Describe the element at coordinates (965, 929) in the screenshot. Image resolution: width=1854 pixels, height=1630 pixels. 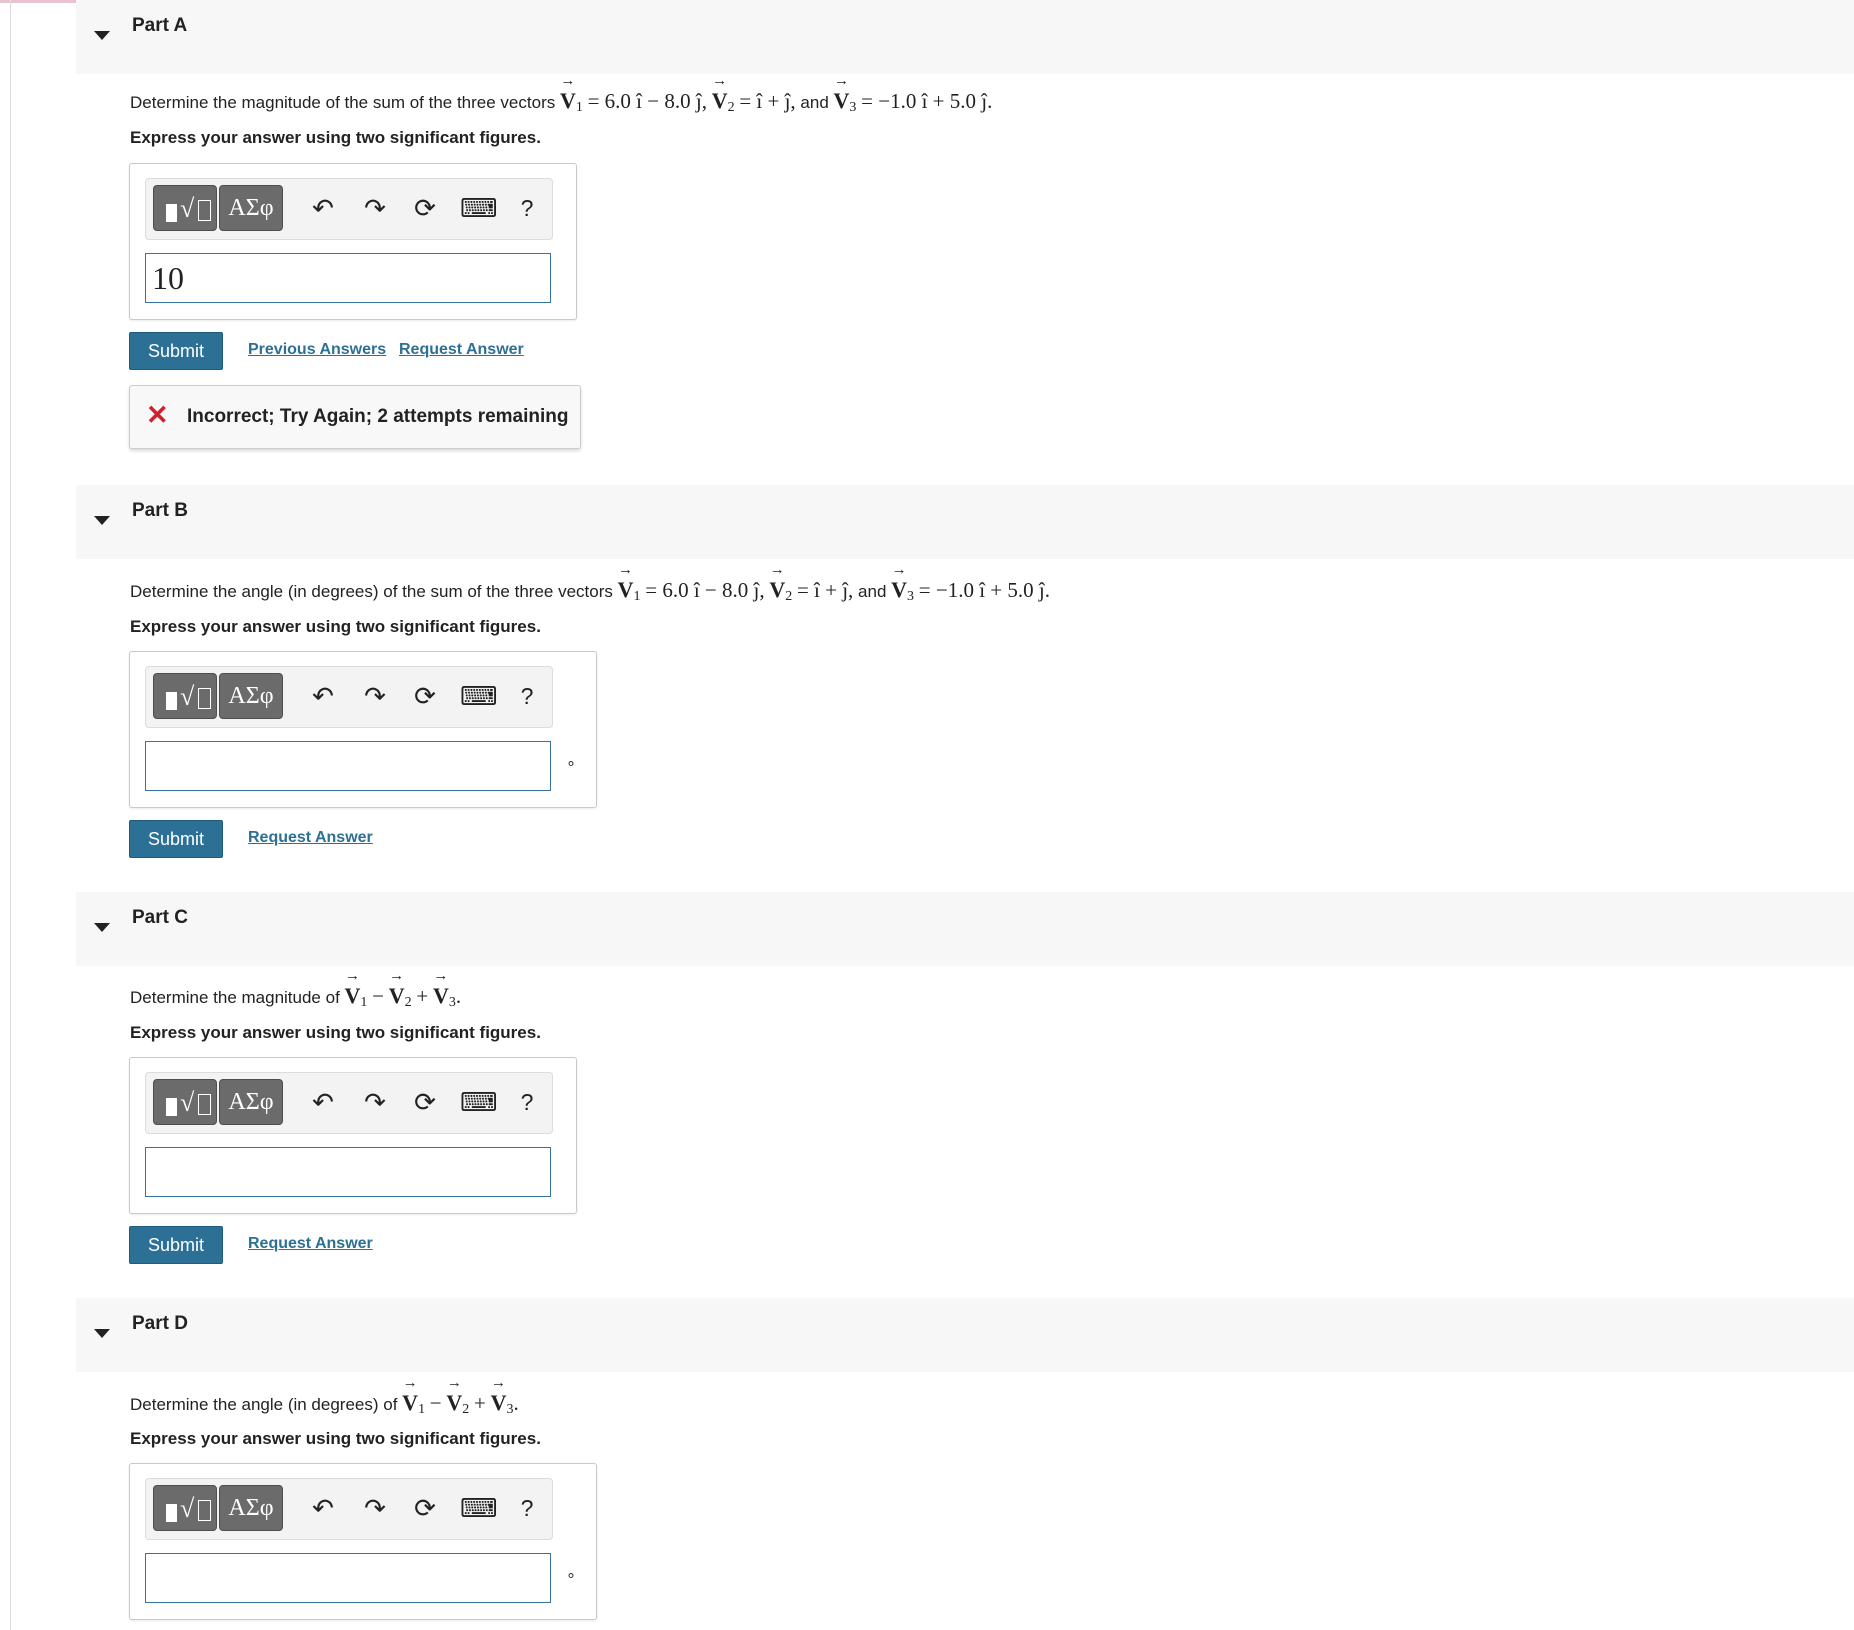
I see `part-c-header: Part C` at that location.